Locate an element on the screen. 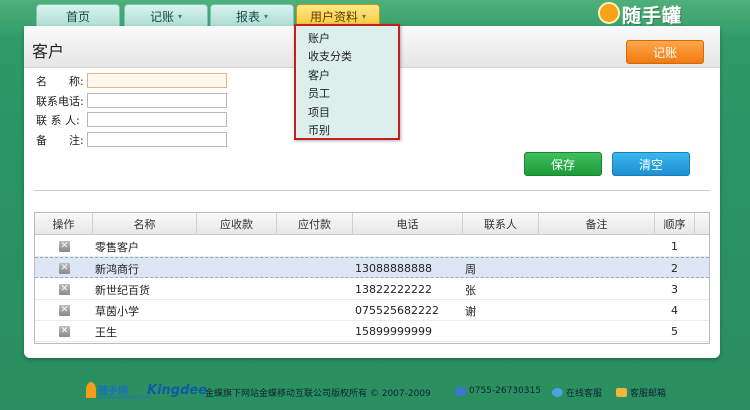 The width and height of the screenshot is (750, 410). contact-label: 联 系 人: is located at coordinates (58, 120).